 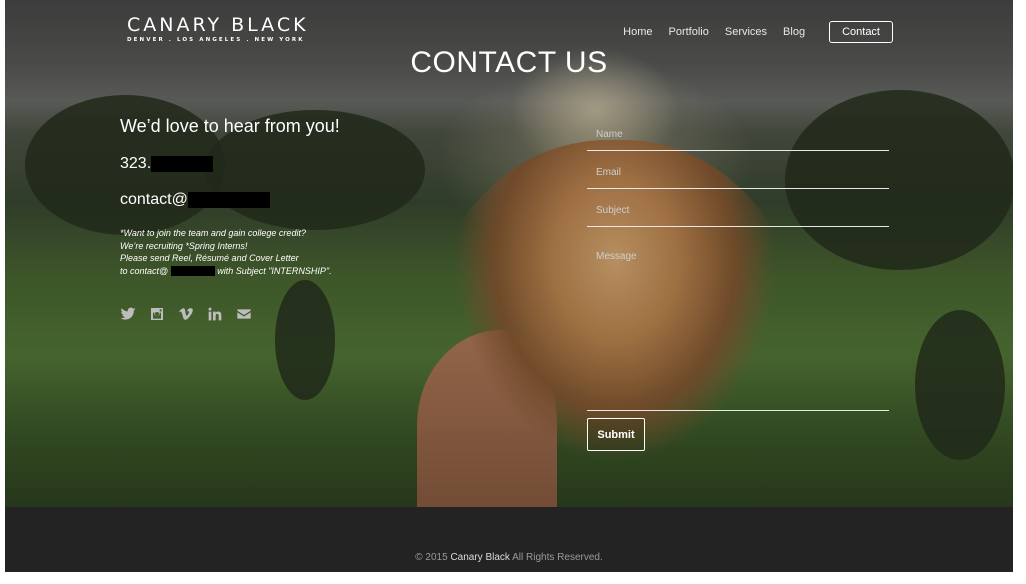 I want to click on subject-field-wrap, so click(x=738, y=210).